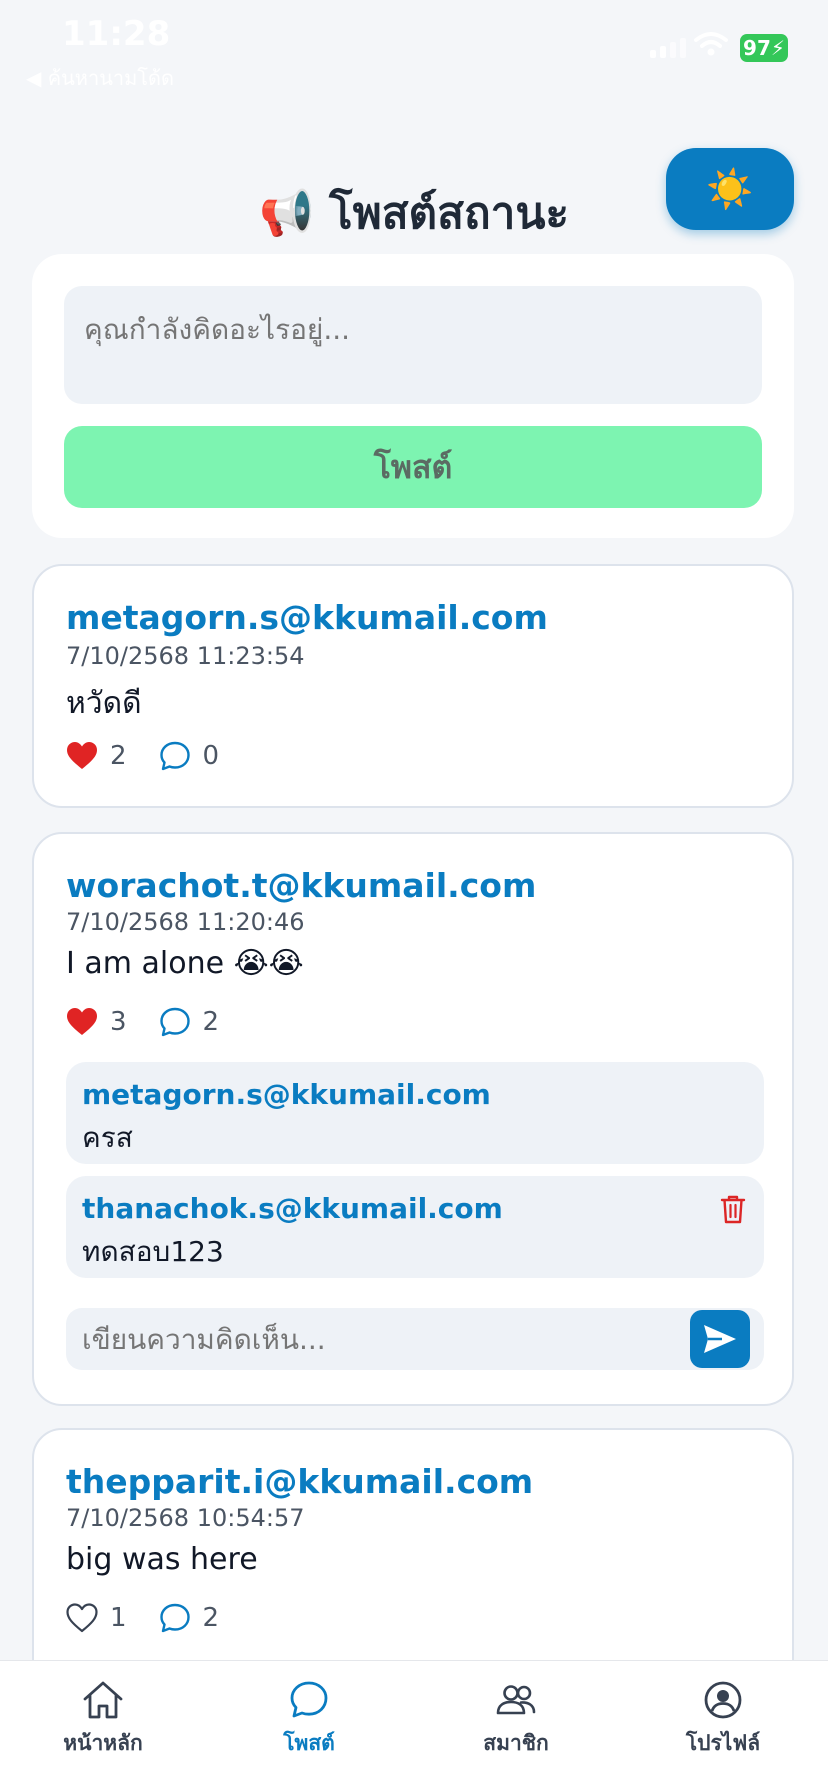  I want to click on tab-members: สมาชิก, so click(516, 1719).